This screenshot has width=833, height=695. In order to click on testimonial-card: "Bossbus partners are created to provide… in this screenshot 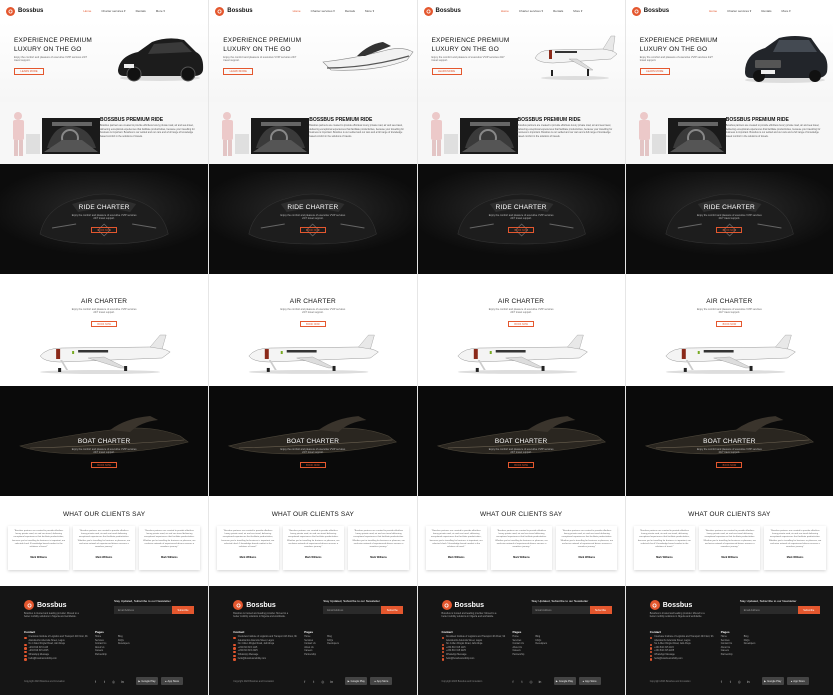, I will do `click(664, 548)`.